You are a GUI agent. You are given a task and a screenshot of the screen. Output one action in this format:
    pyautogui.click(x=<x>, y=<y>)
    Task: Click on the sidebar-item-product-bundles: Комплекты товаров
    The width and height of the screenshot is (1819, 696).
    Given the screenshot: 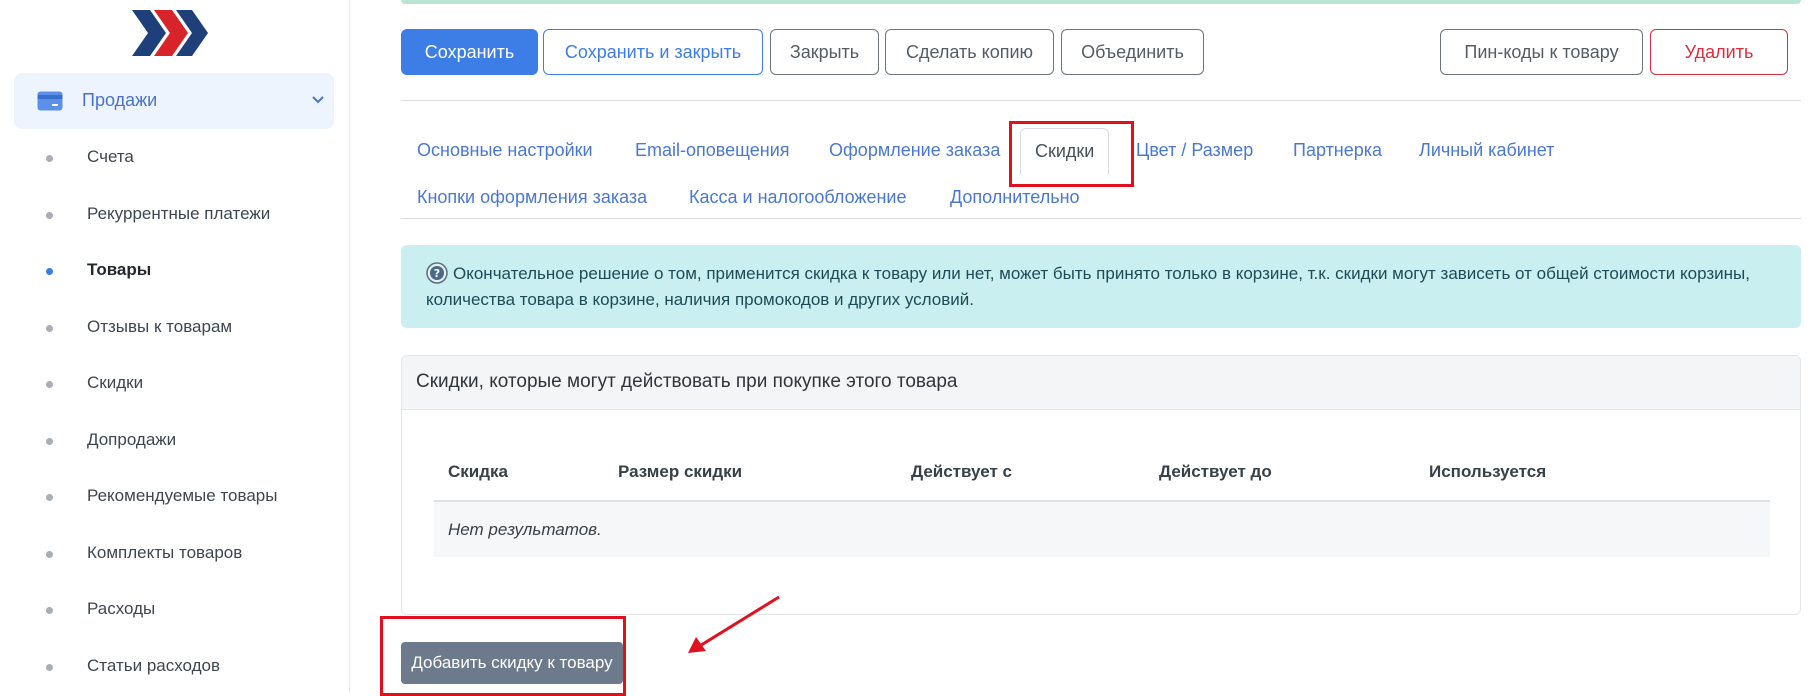 What is the action you would take?
    pyautogui.click(x=175, y=554)
    